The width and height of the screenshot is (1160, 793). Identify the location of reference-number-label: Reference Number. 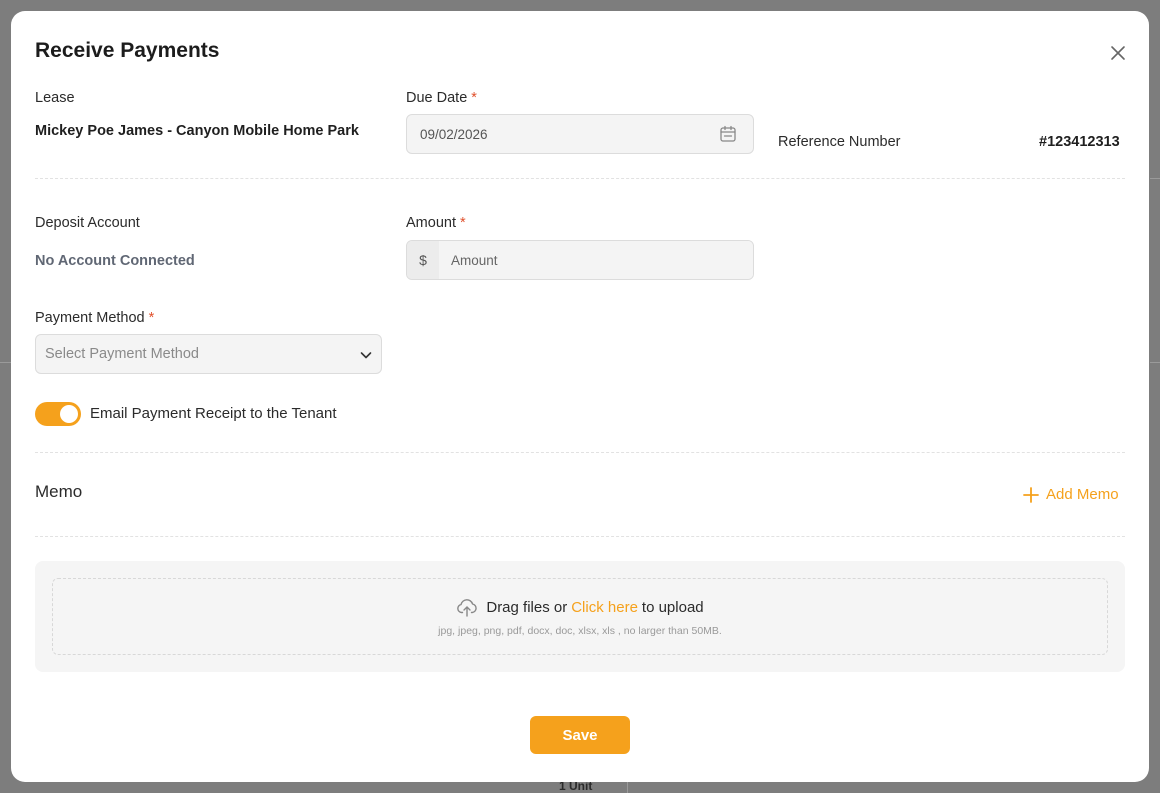
(839, 142).